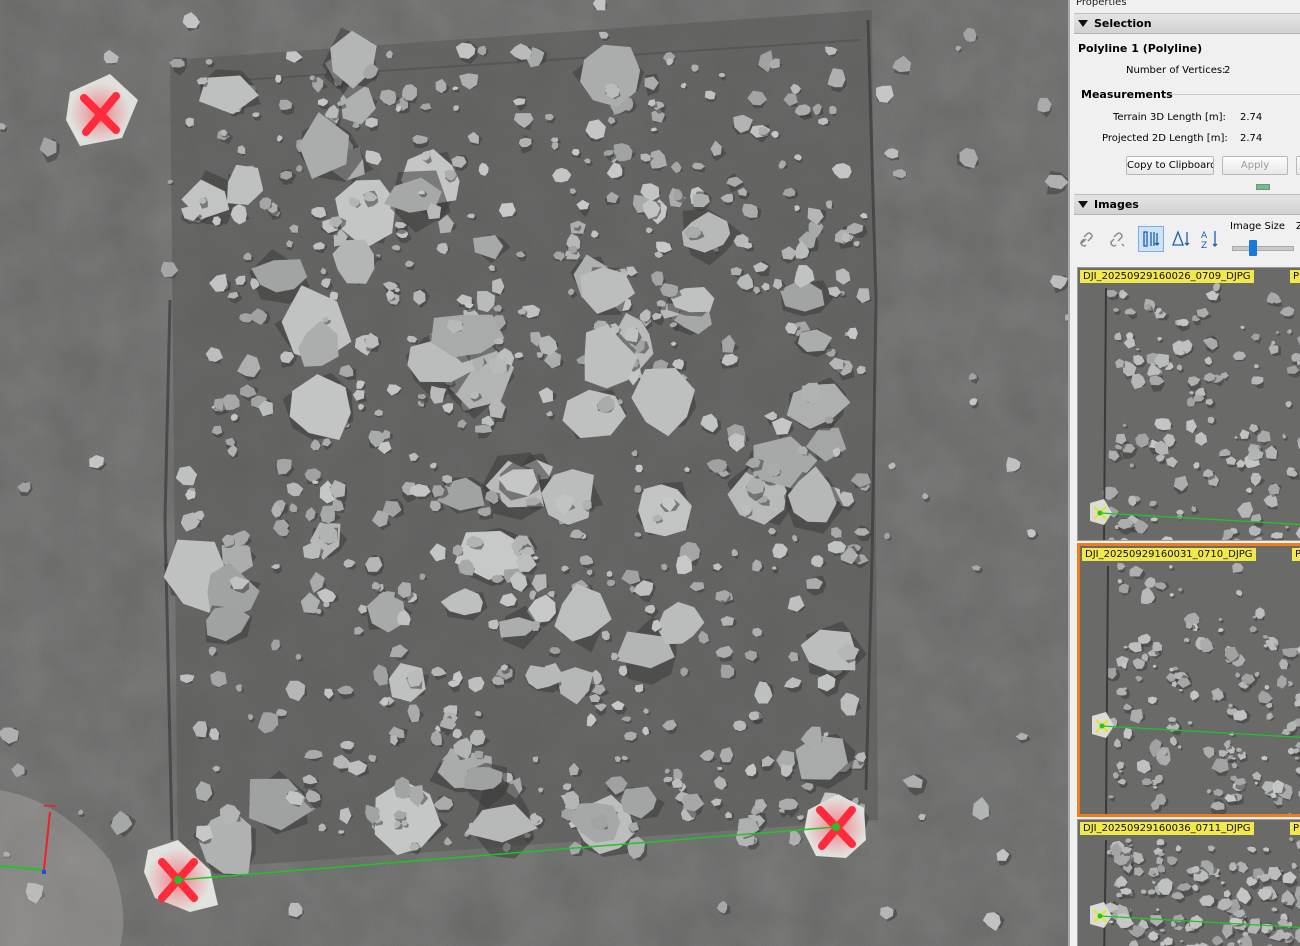 This screenshot has width=1300, height=946. I want to click on selection-header-label: Selection, so click(1123, 23).